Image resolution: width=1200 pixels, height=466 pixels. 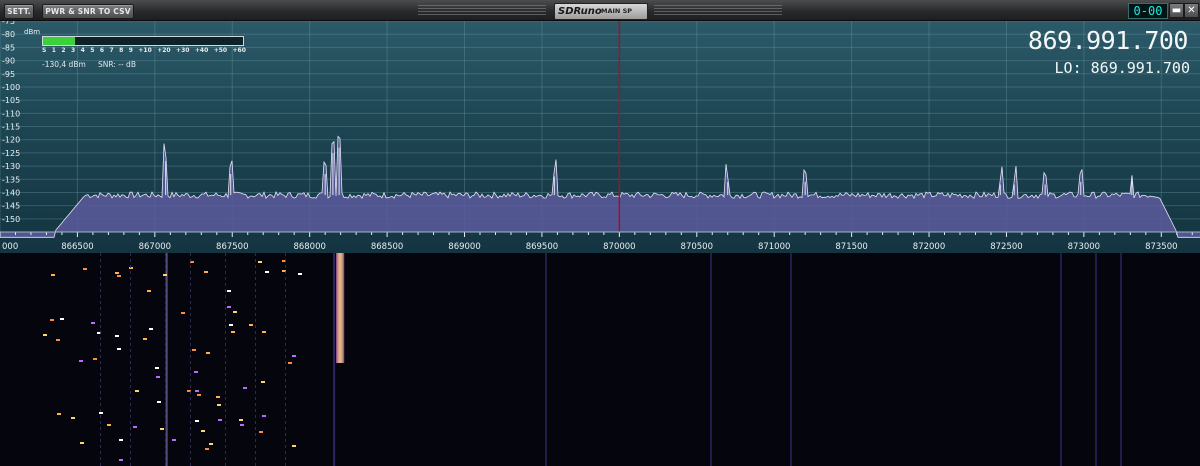 What do you see at coordinates (1108, 41) in the screenshot?
I see `vfo-frequency: 869.991.700` at bounding box center [1108, 41].